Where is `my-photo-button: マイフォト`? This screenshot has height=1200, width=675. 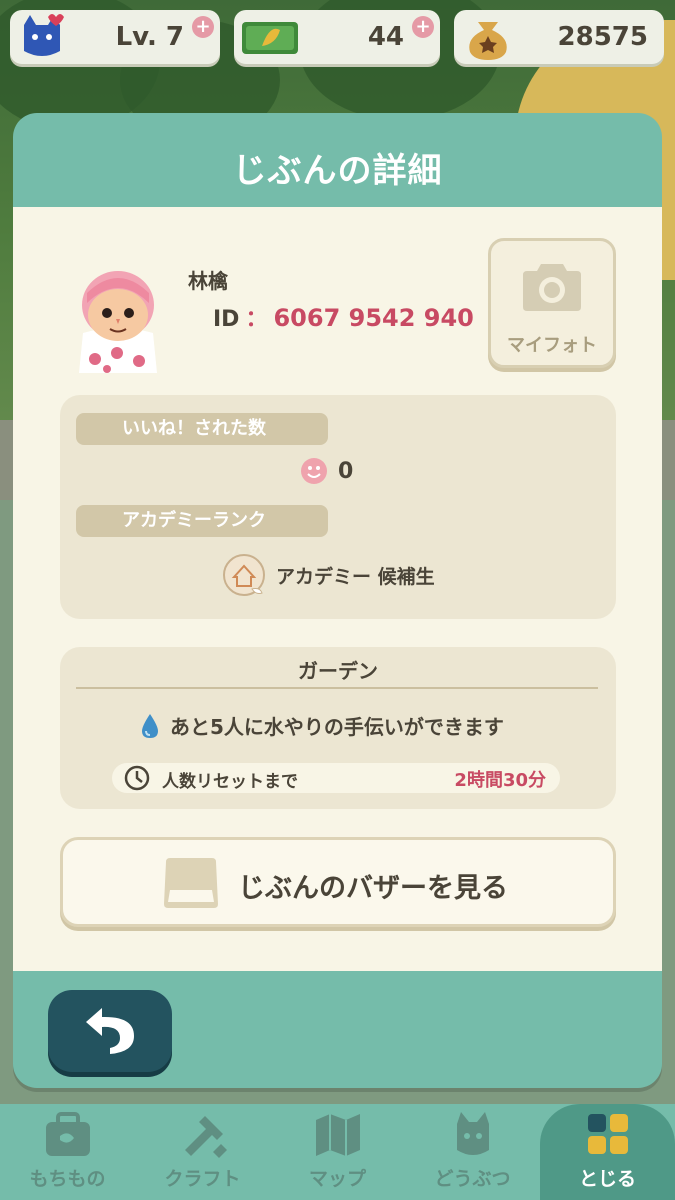
my-photo-button: マイフォト is located at coordinates (552, 303).